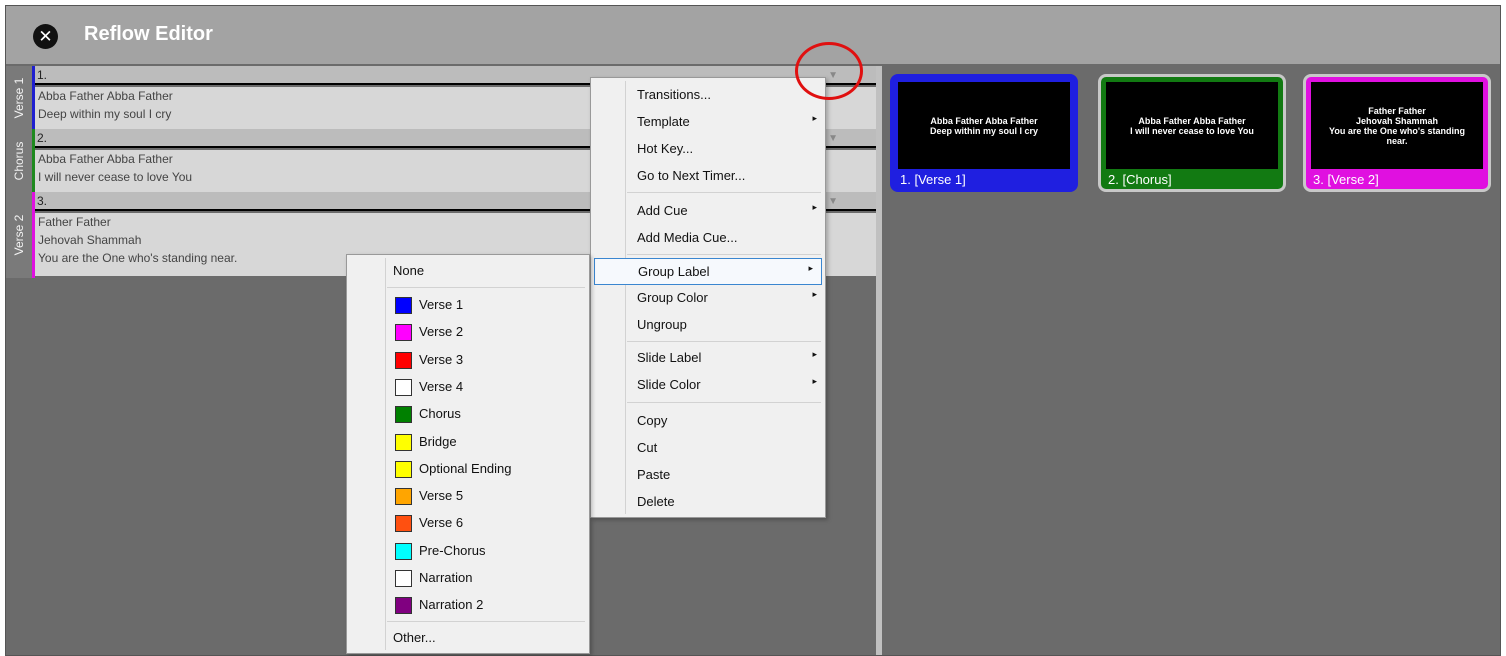 Image resolution: width=1506 pixels, height=656 pixels. What do you see at coordinates (933, 179) in the screenshot?
I see `thumbnail-label: 1. [Verse 1]` at bounding box center [933, 179].